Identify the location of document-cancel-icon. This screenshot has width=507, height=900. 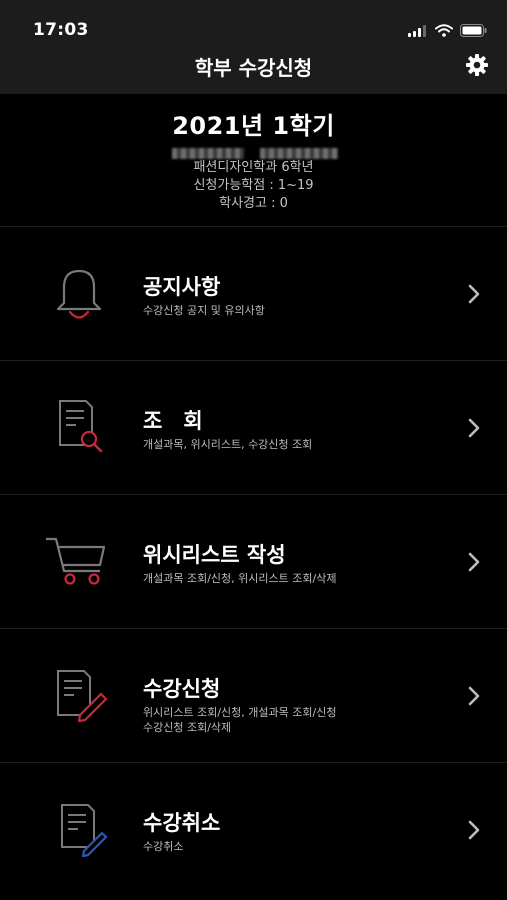
(84, 831).